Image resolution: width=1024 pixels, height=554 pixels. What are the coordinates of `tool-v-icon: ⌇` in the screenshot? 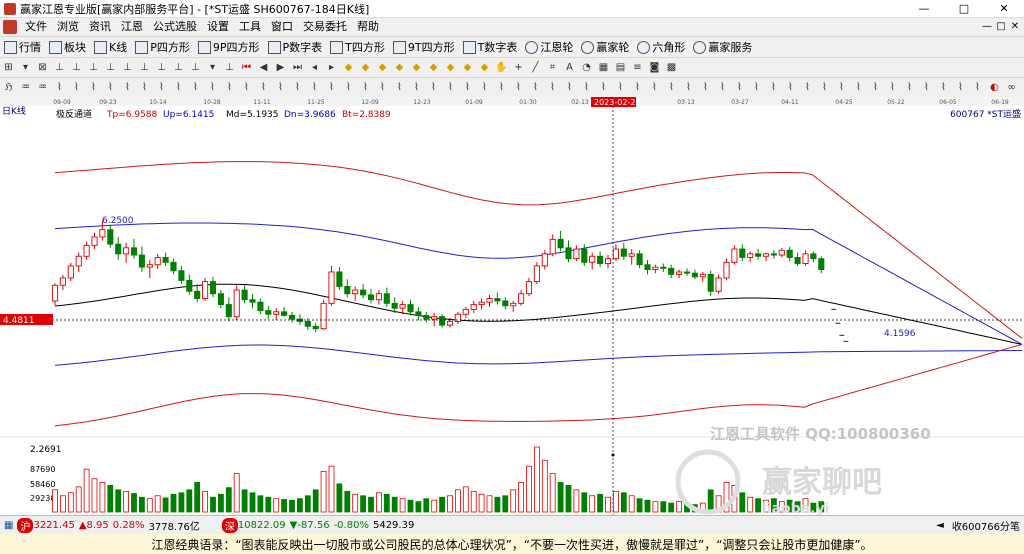 It's located at (365, 87).